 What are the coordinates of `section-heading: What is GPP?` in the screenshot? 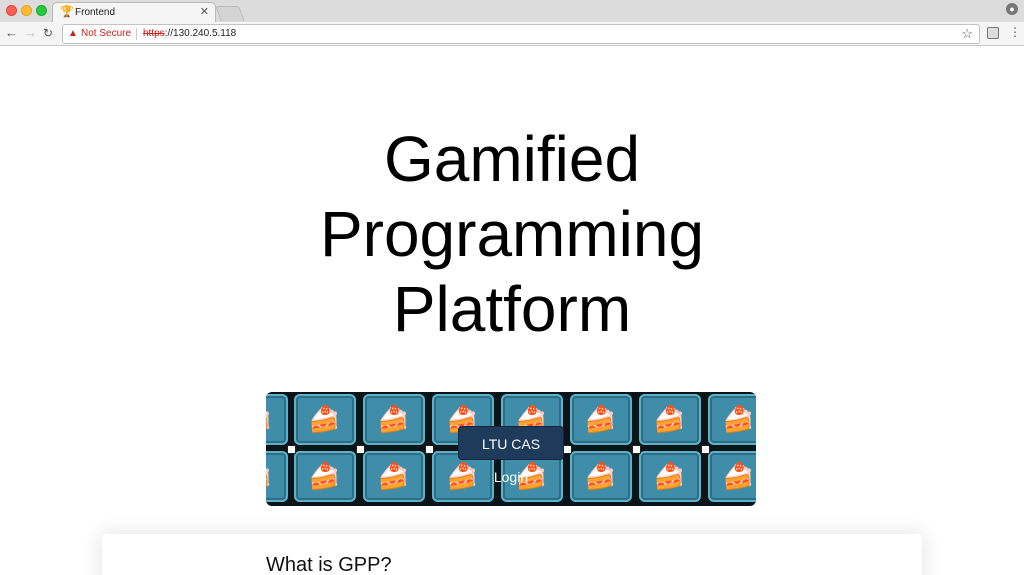 It's located at (329, 564).